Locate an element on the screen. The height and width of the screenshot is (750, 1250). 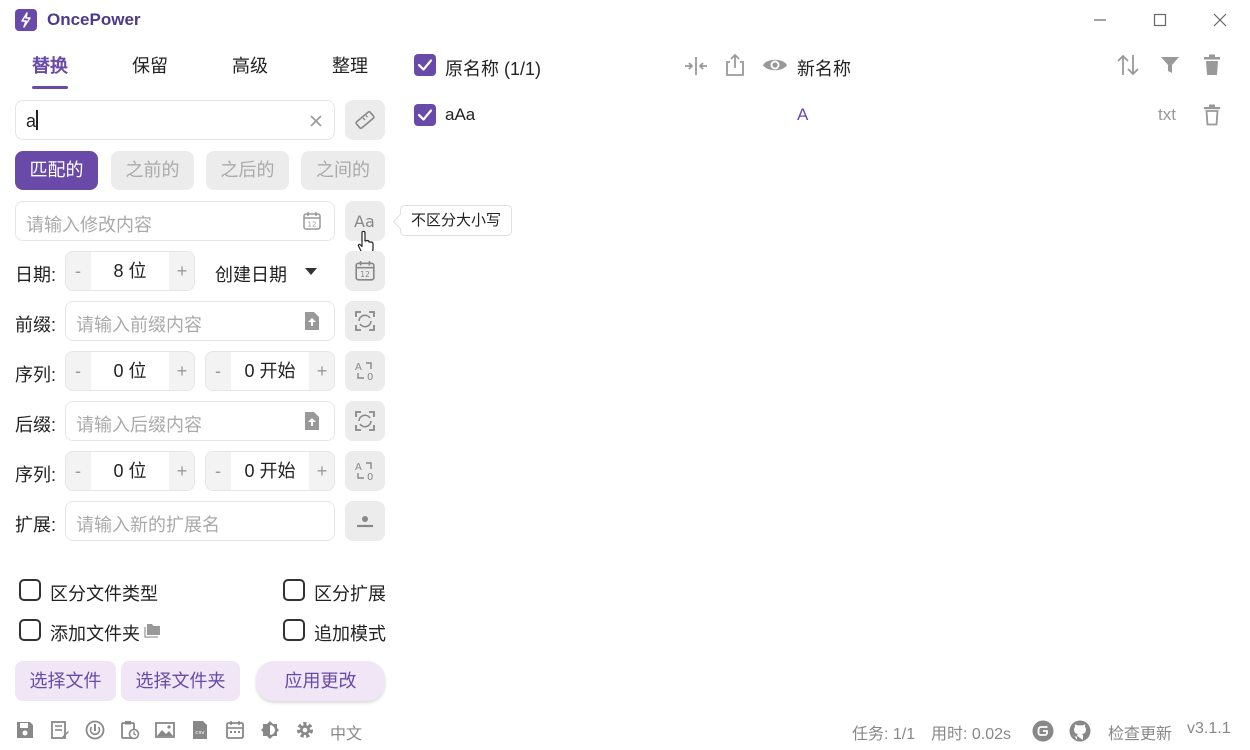
clear-icon is located at coordinates (316, 121).